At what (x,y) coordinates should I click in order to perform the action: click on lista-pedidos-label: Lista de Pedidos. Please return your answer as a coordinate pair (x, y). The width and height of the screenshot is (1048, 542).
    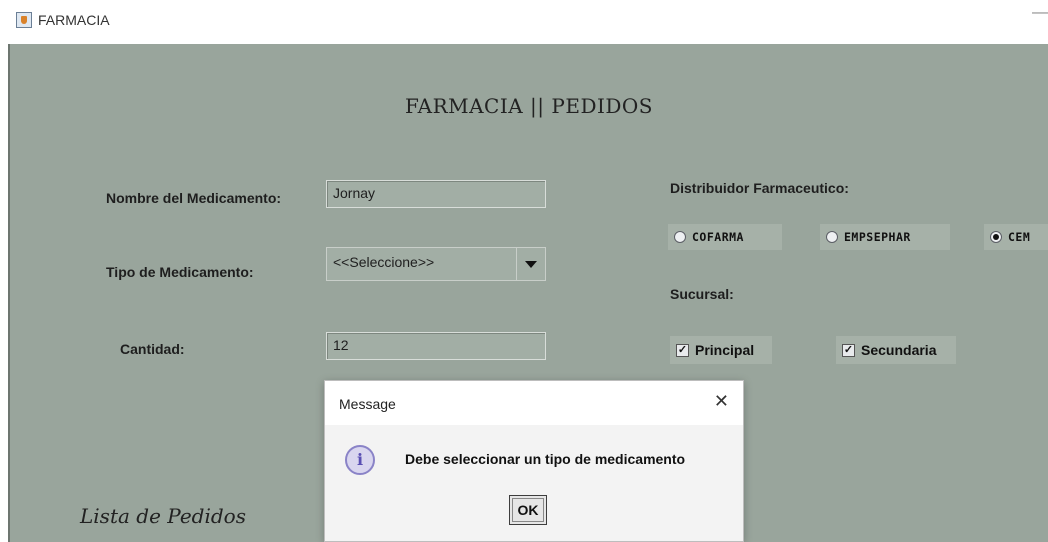
    Looking at the image, I should click on (163, 516).